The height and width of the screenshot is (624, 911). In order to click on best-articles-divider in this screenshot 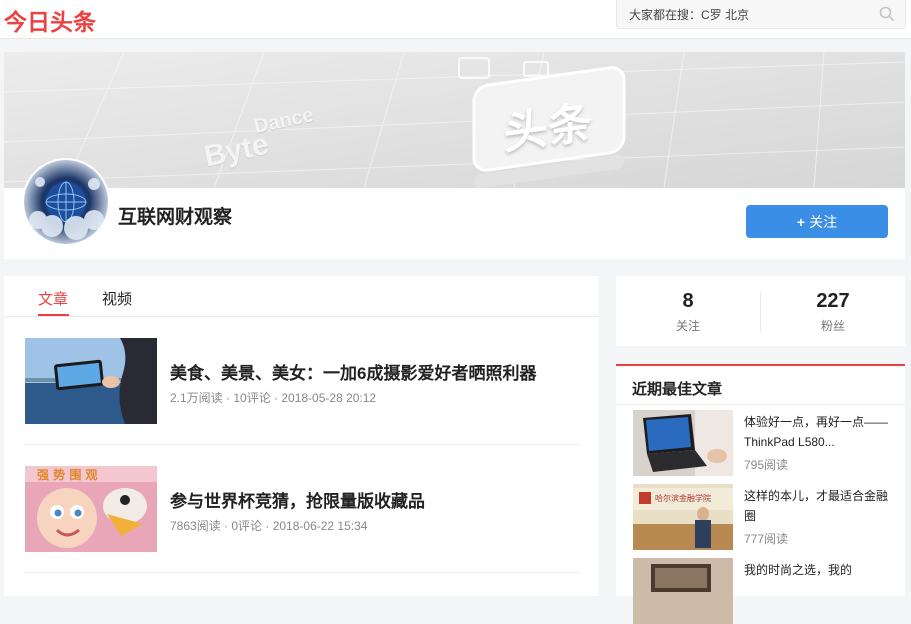, I will do `click(760, 404)`.